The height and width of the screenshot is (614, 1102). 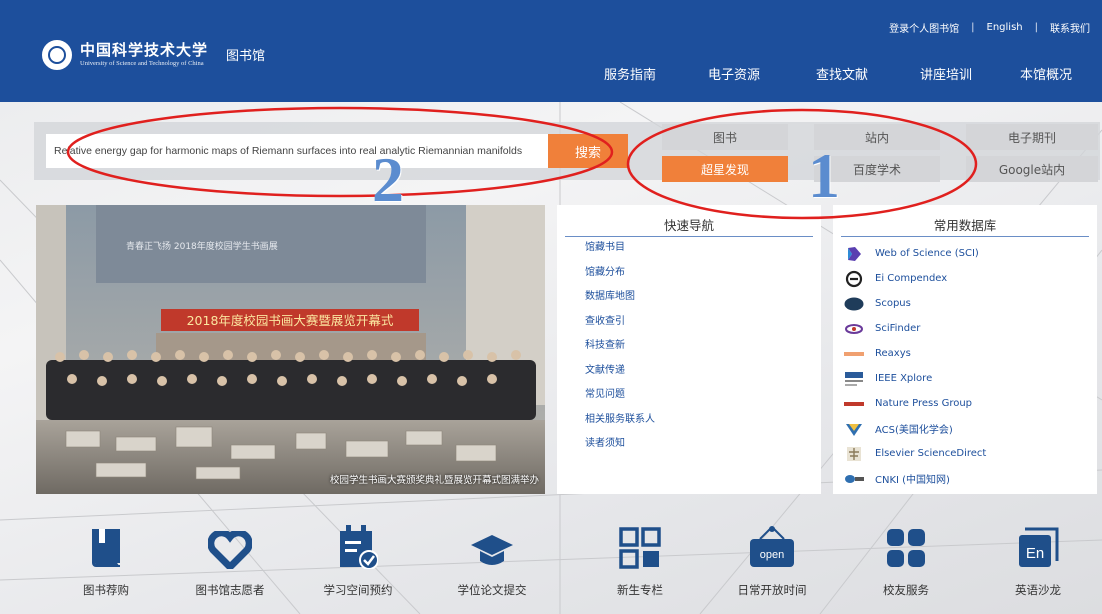 I want to click on database-item: ACS(美国化学会), so click(x=914, y=428).